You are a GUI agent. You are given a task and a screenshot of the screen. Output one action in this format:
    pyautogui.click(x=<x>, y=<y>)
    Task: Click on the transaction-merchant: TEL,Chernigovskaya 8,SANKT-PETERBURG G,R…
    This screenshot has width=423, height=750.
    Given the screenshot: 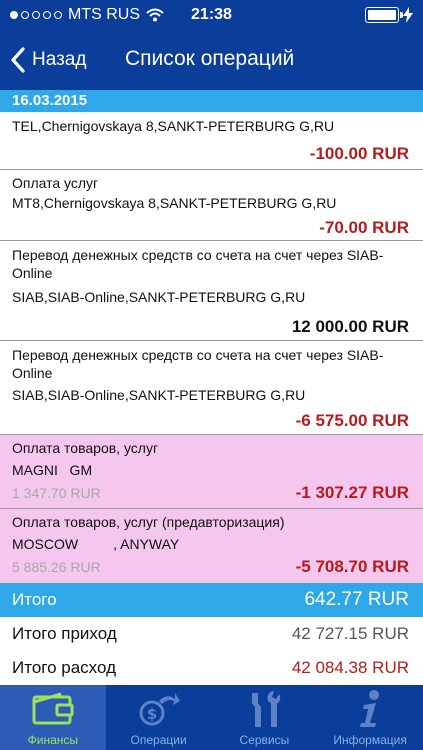 What is the action you would take?
    pyautogui.click(x=173, y=126)
    